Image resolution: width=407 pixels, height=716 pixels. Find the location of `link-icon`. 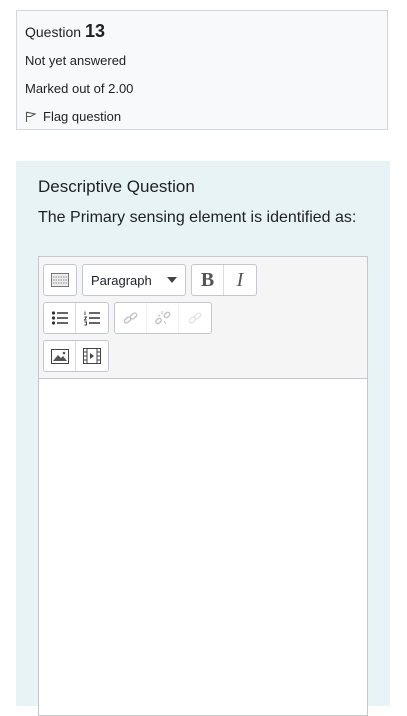

link-icon is located at coordinates (131, 318).